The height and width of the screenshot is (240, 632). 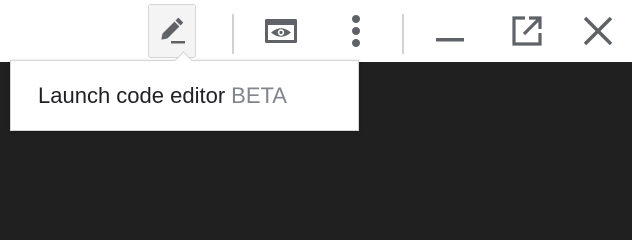 I want to click on beta-badge: BETA, so click(x=259, y=95).